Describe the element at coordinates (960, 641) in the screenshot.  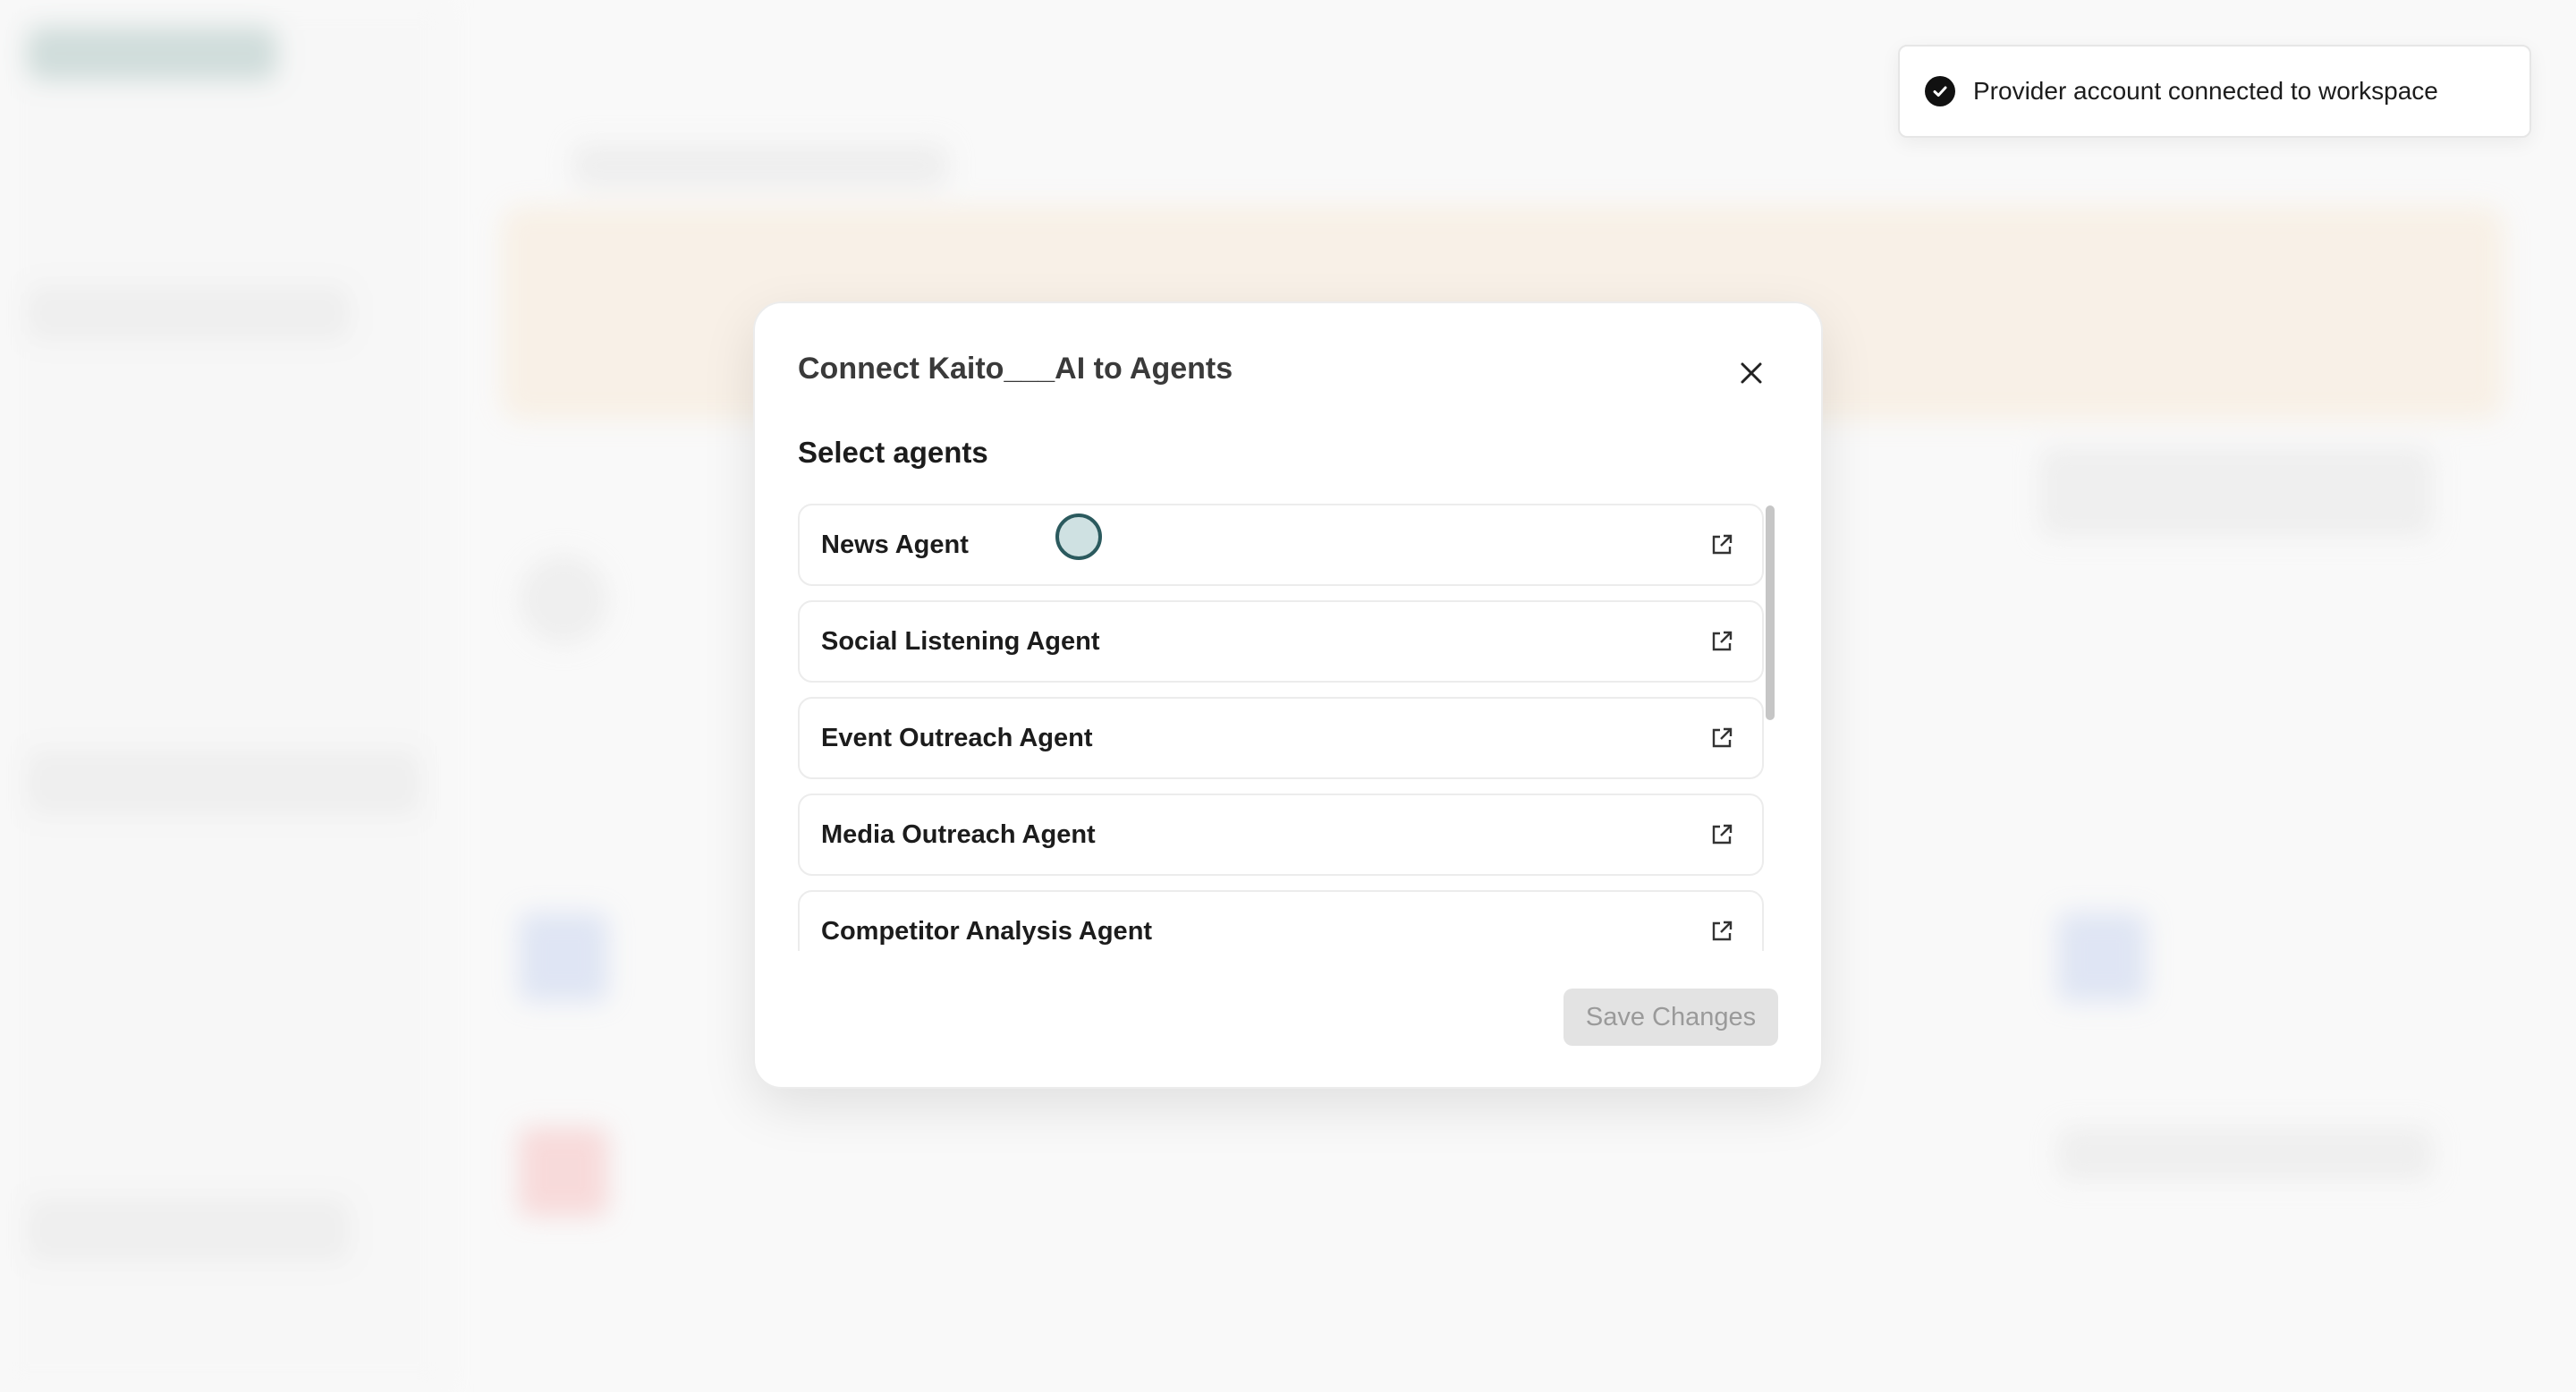
I see `agent-name: Social Listening Agent` at that location.